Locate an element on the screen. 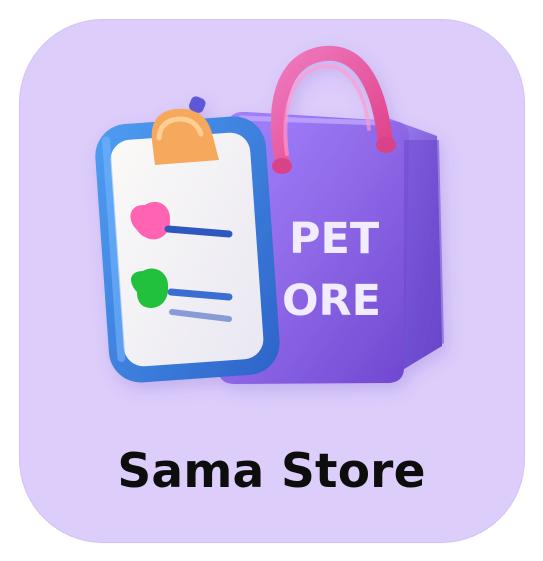 The image size is (543, 561). bag-text-line2: ORE is located at coordinates (331, 301).